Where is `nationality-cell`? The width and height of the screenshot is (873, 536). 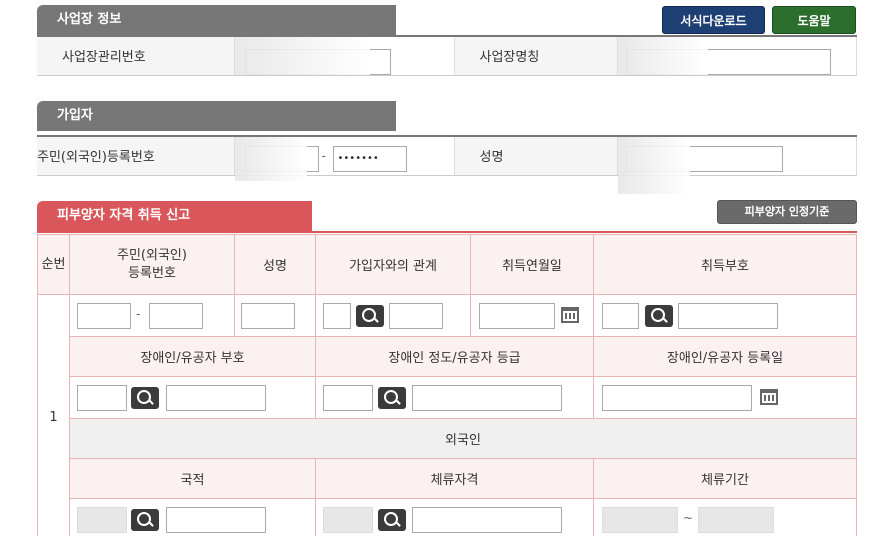
nationality-cell is located at coordinates (192, 517).